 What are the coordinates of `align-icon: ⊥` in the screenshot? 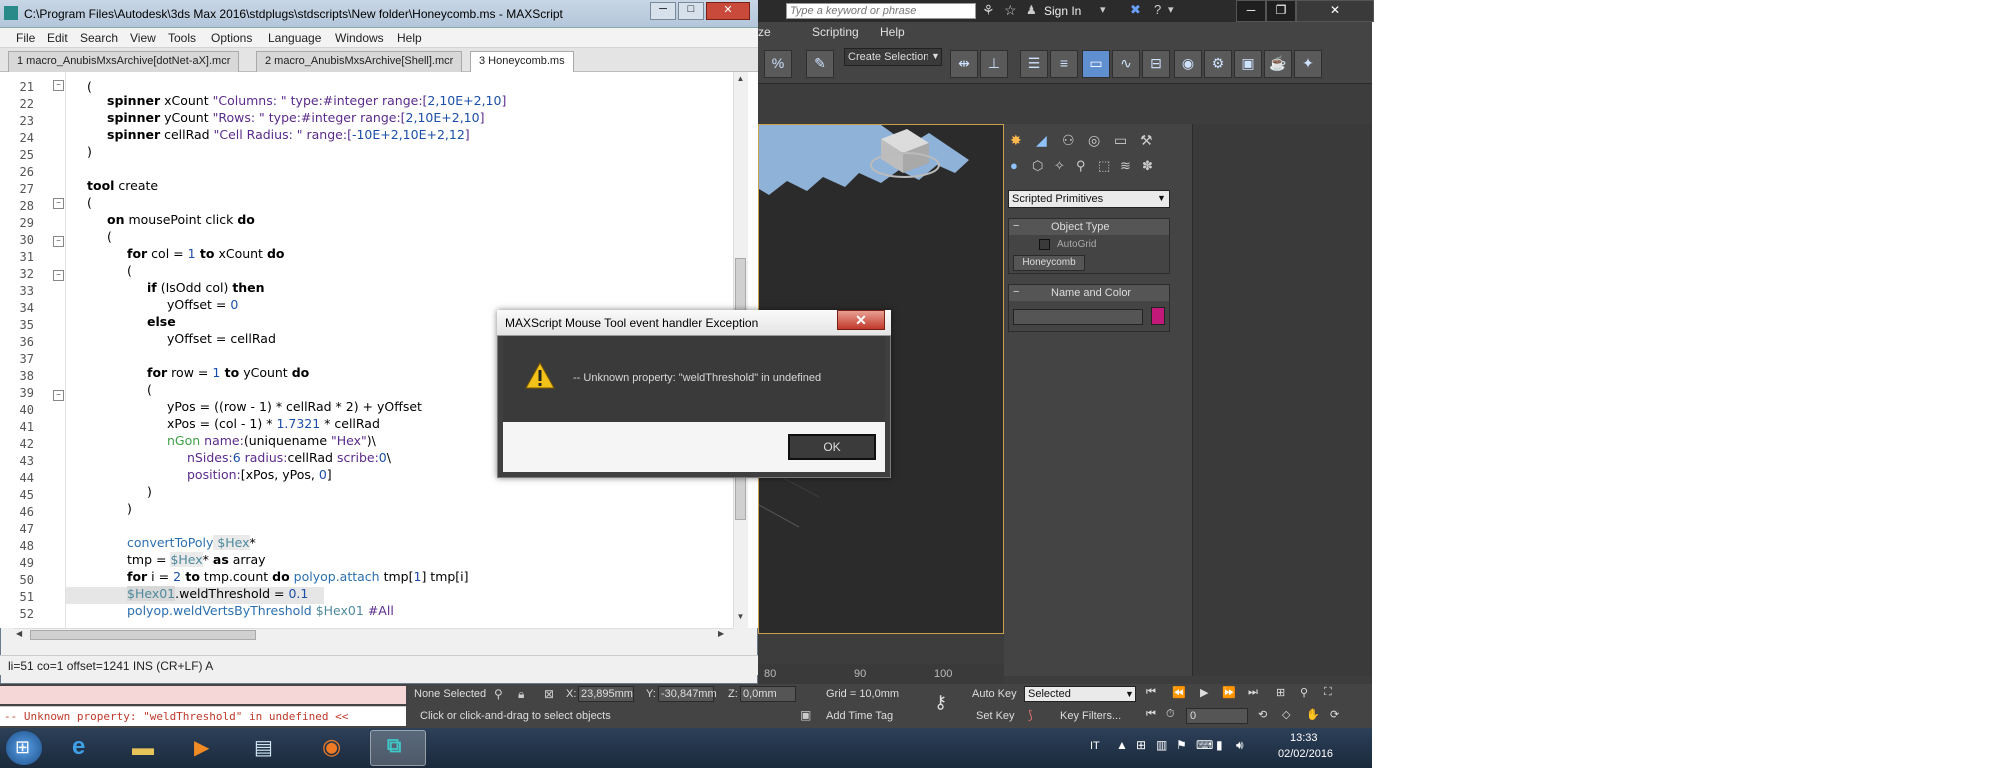 It's located at (994, 64).